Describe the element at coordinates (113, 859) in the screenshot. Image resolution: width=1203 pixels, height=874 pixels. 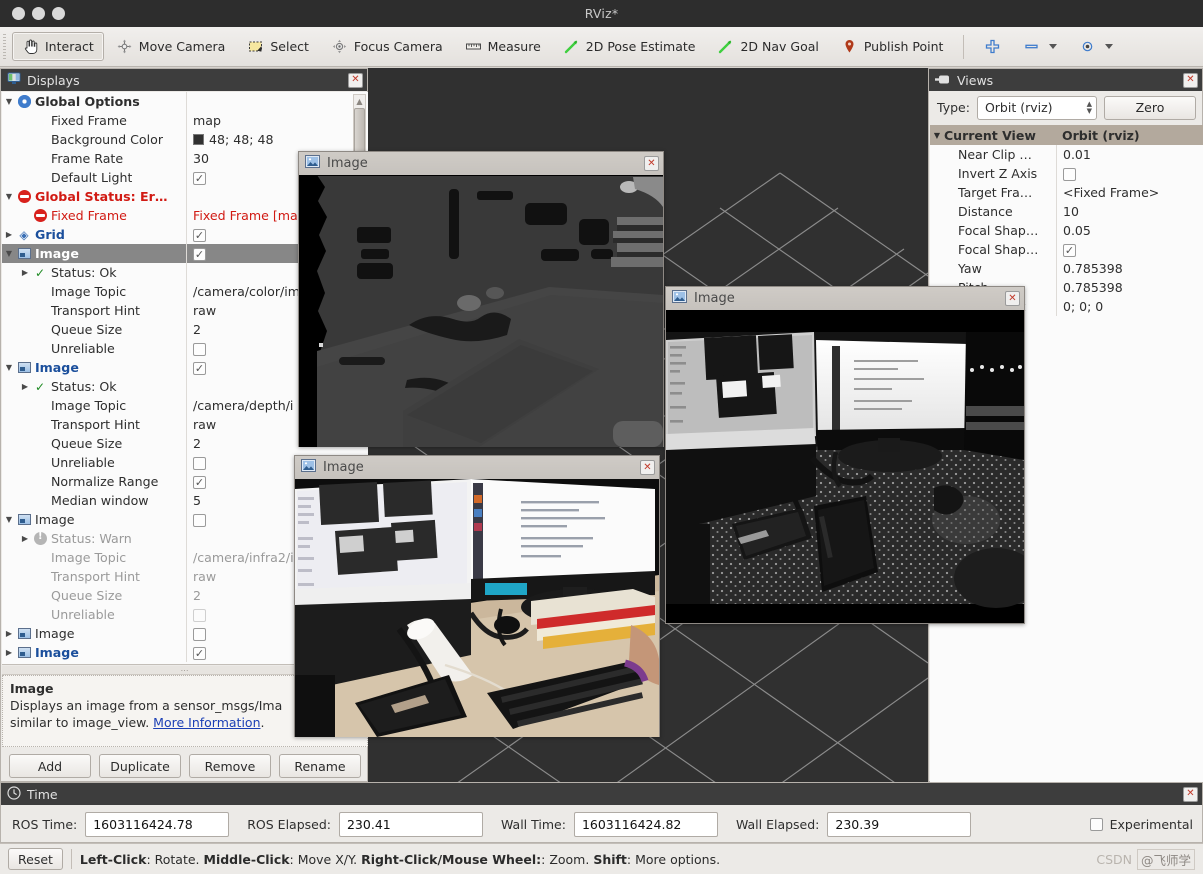
I see `hint-part: Left-Click` at that location.